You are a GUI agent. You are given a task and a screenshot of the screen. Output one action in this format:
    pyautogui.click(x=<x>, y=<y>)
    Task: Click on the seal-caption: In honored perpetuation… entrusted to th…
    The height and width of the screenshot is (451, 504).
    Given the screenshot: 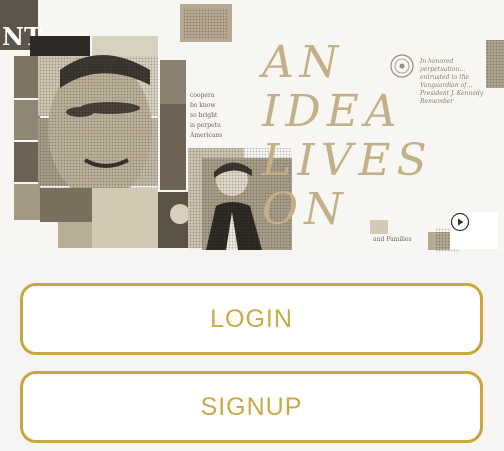 What is the action you would take?
    pyautogui.click(x=452, y=81)
    